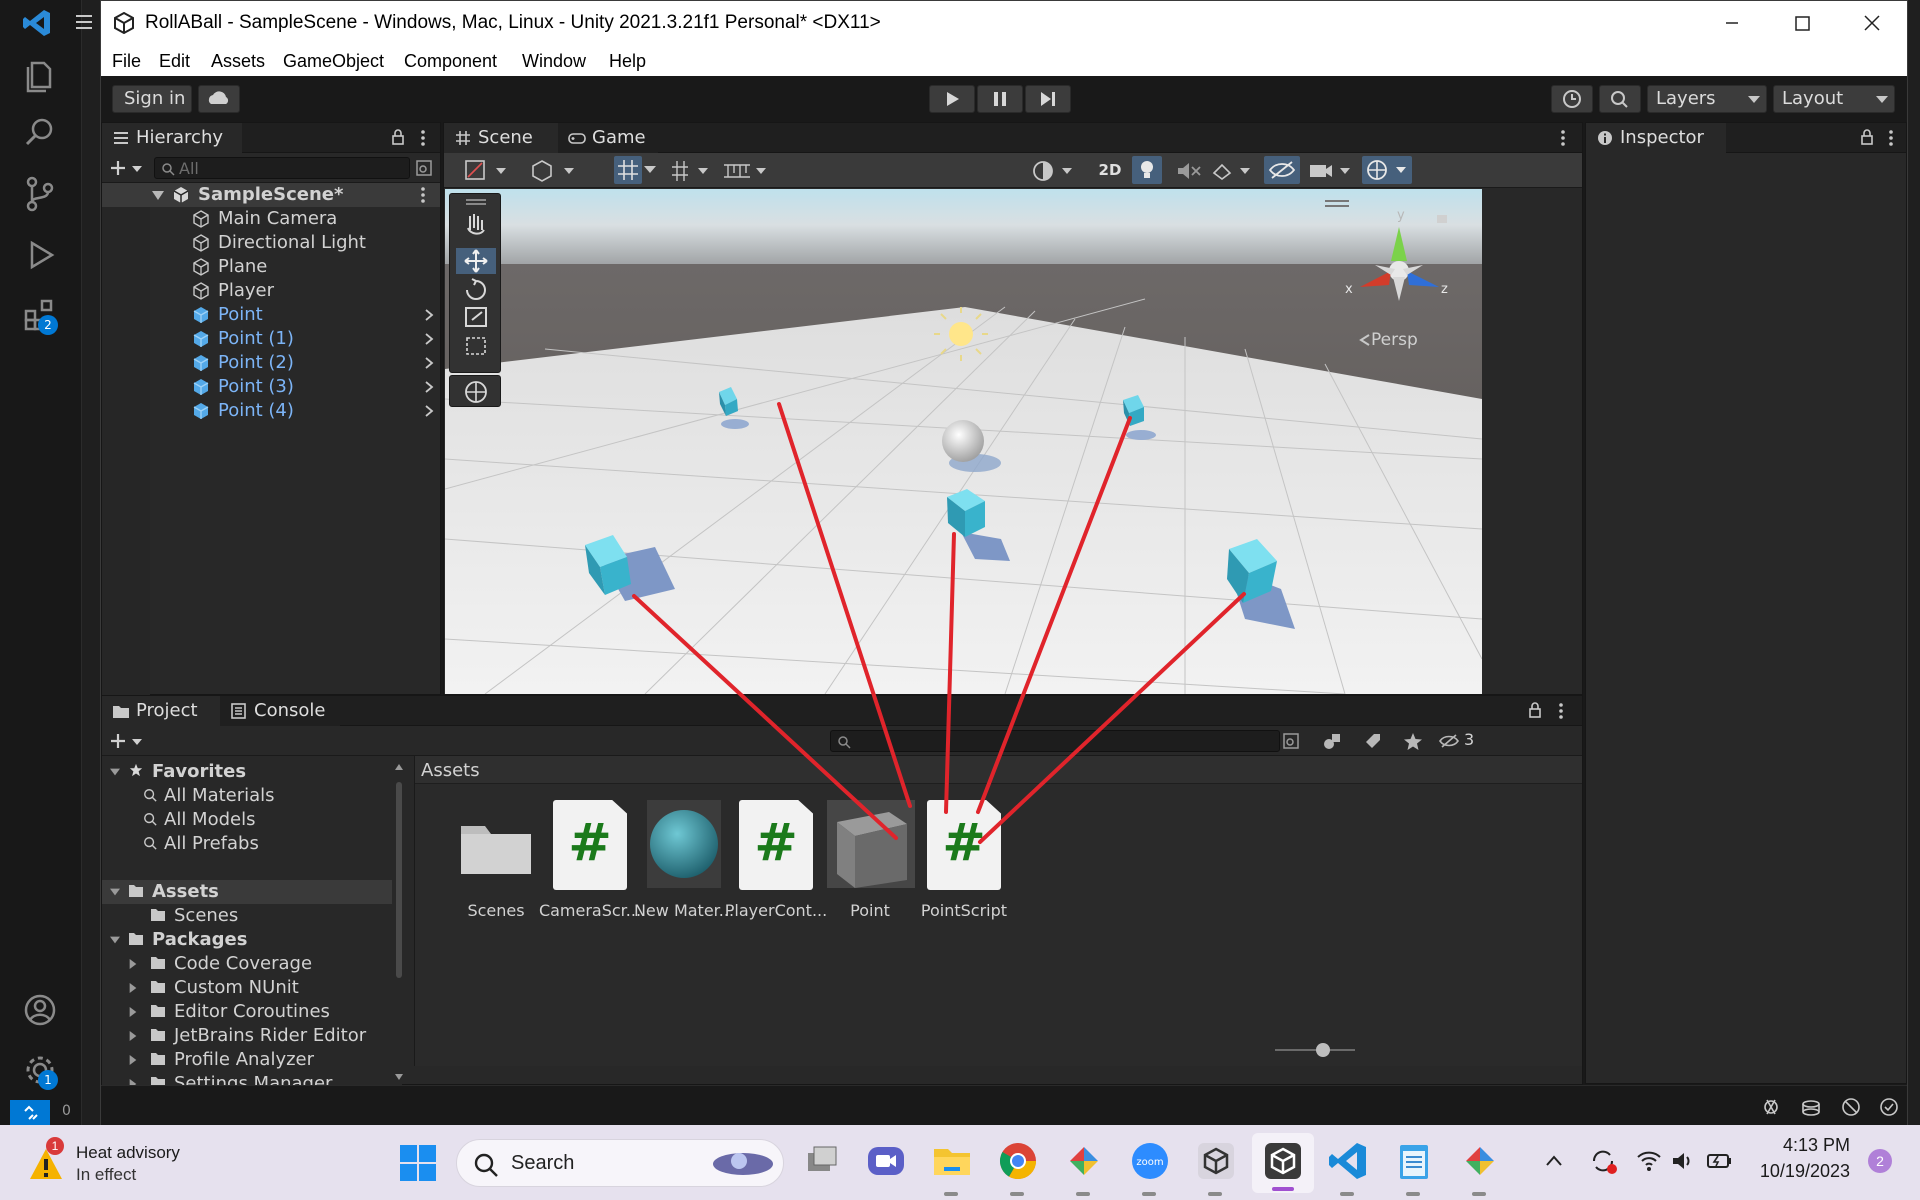  Describe the element at coordinates (152, 99) in the screenshot. I see `sign-in-button: Sign in` at that location.